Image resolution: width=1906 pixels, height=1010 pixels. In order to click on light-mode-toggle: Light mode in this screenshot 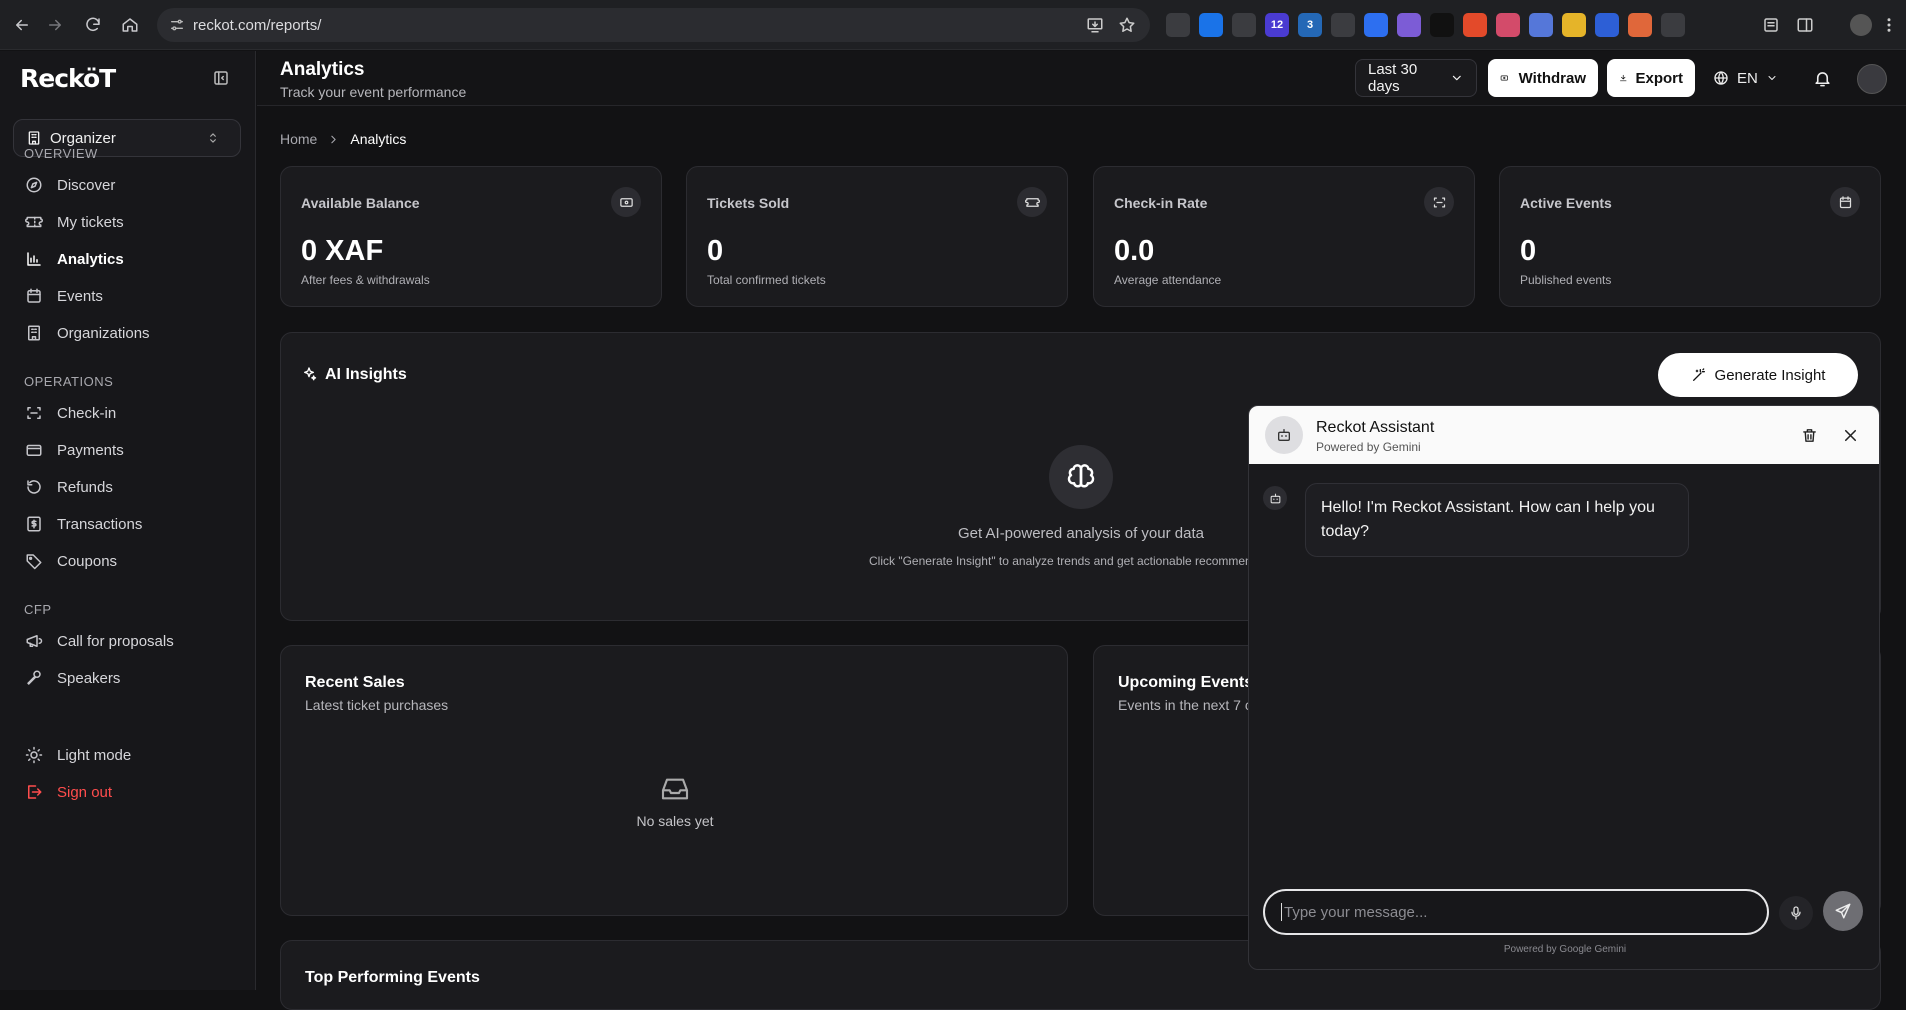, I will do `click(127, 755)`.